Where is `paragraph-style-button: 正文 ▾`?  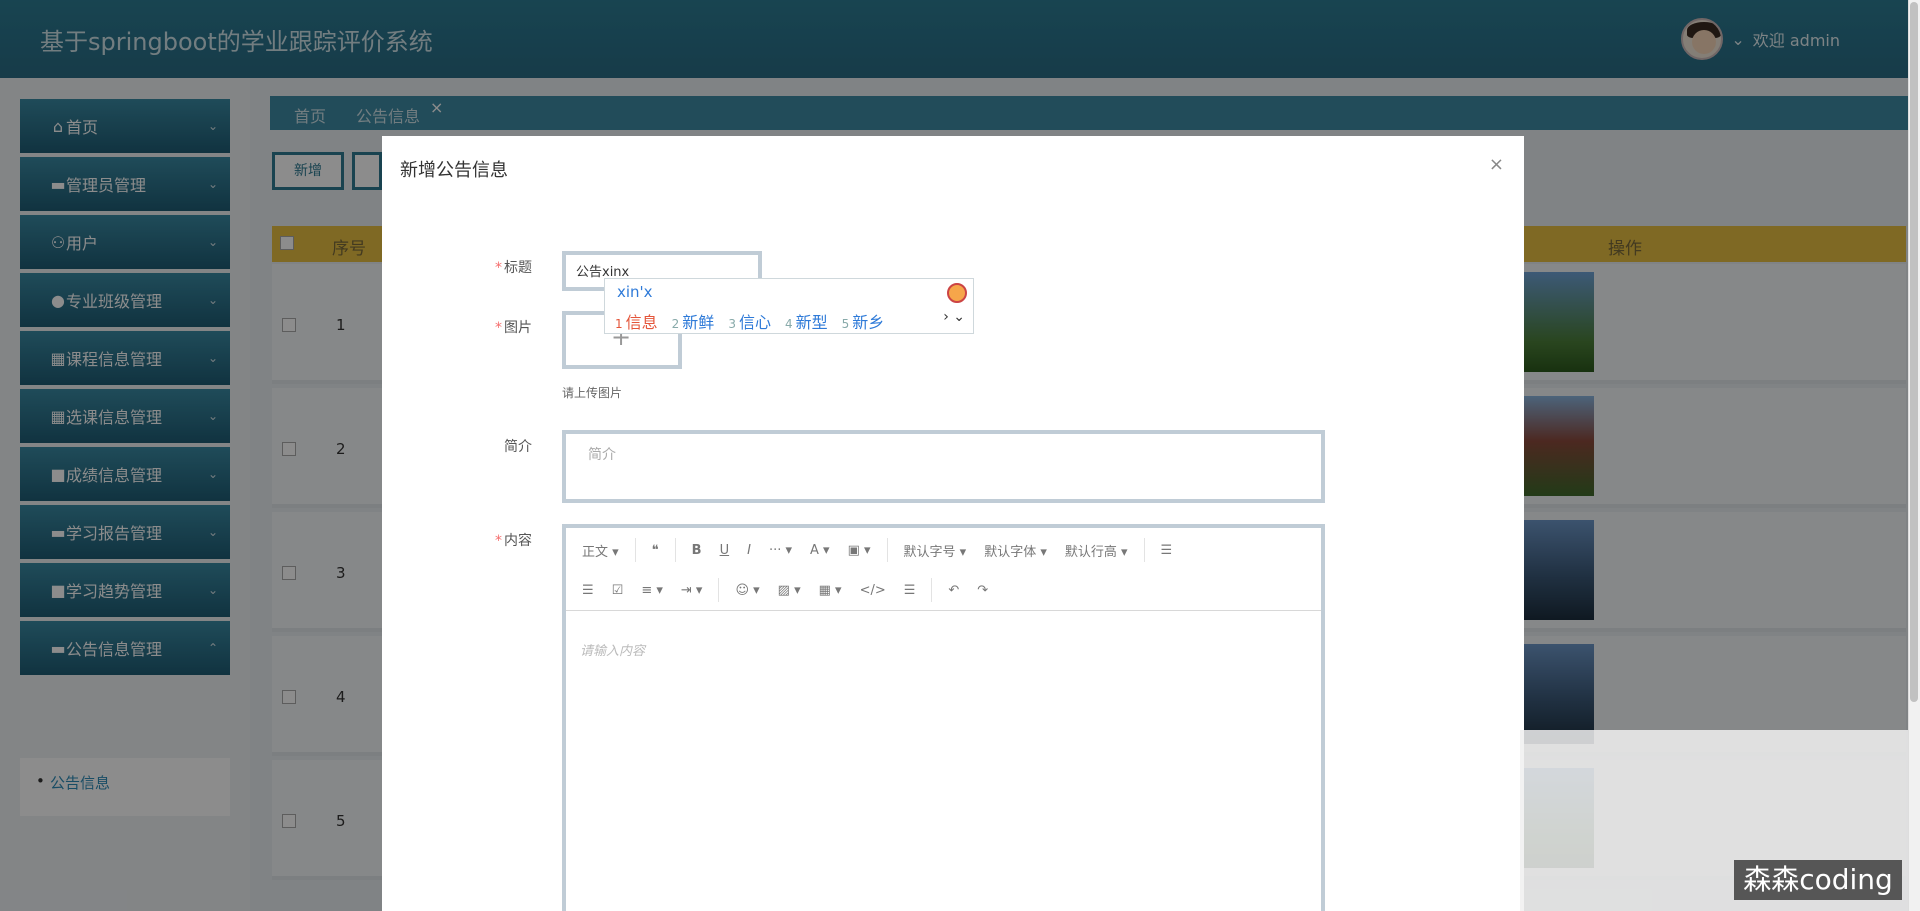
paragraph-style-button: 正文 ▾ is located at coordinates (600, 550).